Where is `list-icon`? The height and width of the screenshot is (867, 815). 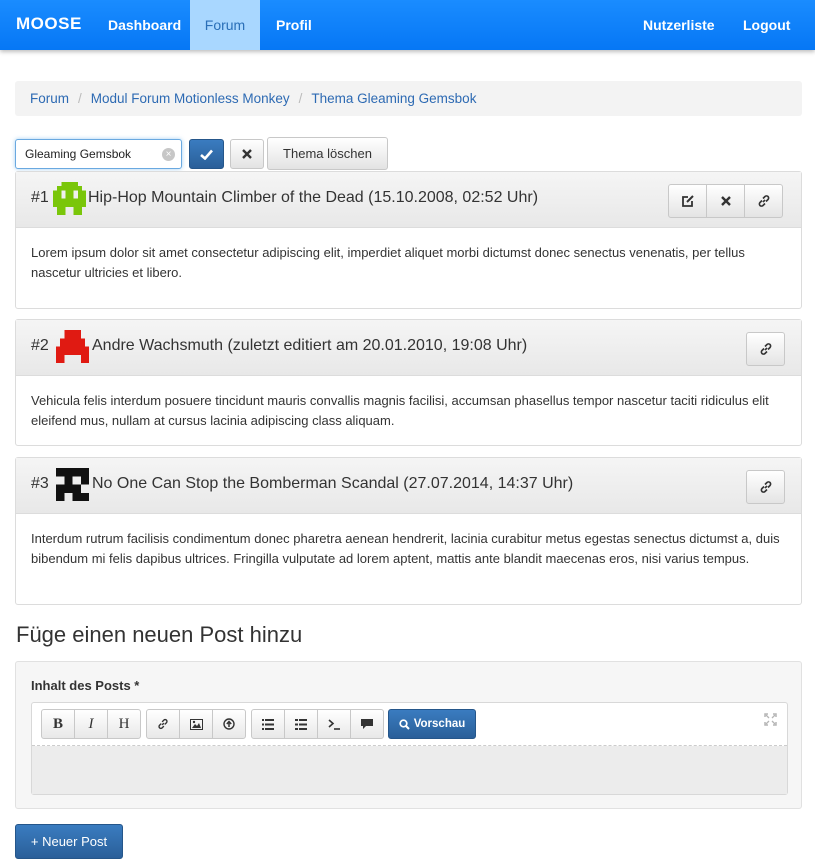 list-icon is located at coordinates (268, 724).